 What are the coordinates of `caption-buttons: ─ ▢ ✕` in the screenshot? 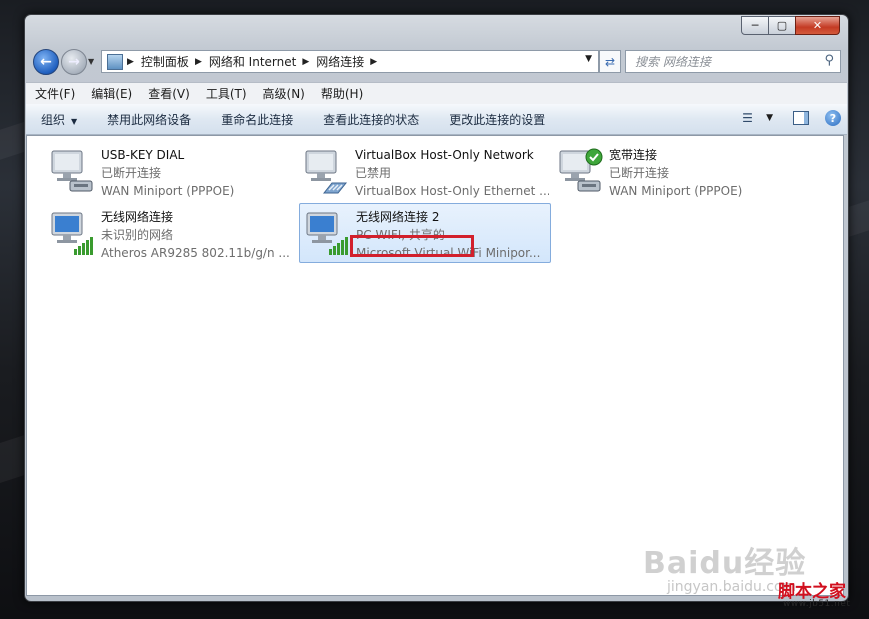 It's located at (790, 25).